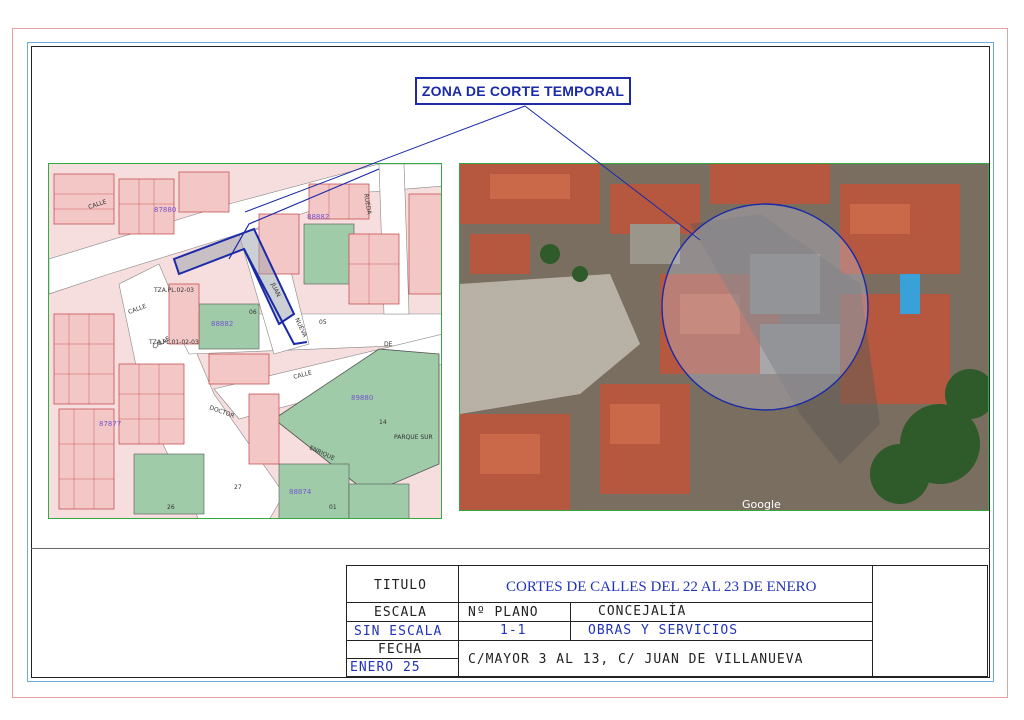  What do you see at coordinates (383, 422) in the screenshot?
I see `label-num-14: 14` at bounding box center [383, 422].